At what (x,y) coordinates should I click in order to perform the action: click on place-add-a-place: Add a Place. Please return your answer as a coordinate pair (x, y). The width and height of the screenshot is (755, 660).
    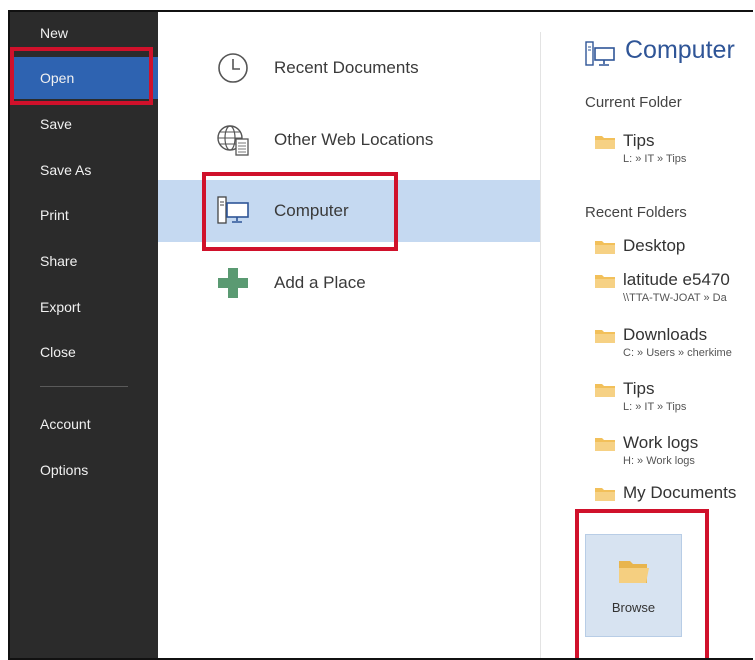
    Looking at the image, I should click on (349, 283).